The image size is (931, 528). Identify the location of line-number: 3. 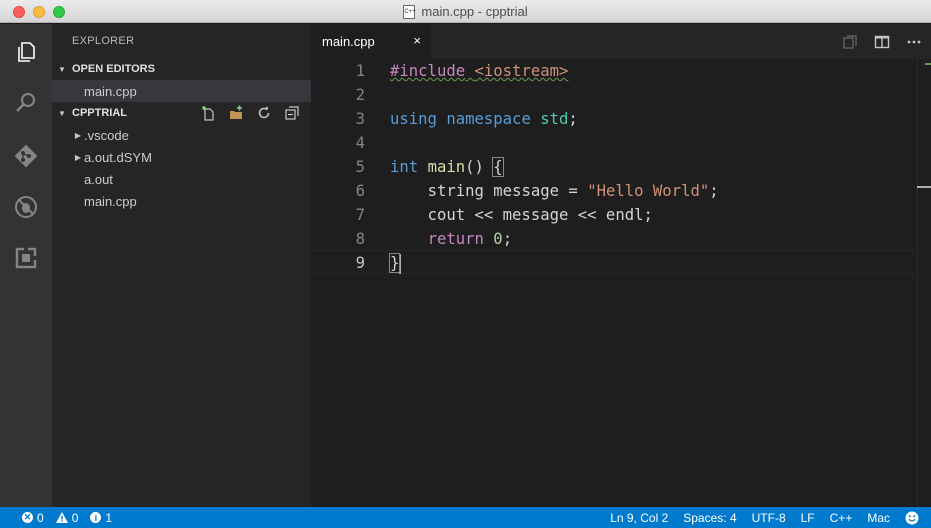
(360, 119).